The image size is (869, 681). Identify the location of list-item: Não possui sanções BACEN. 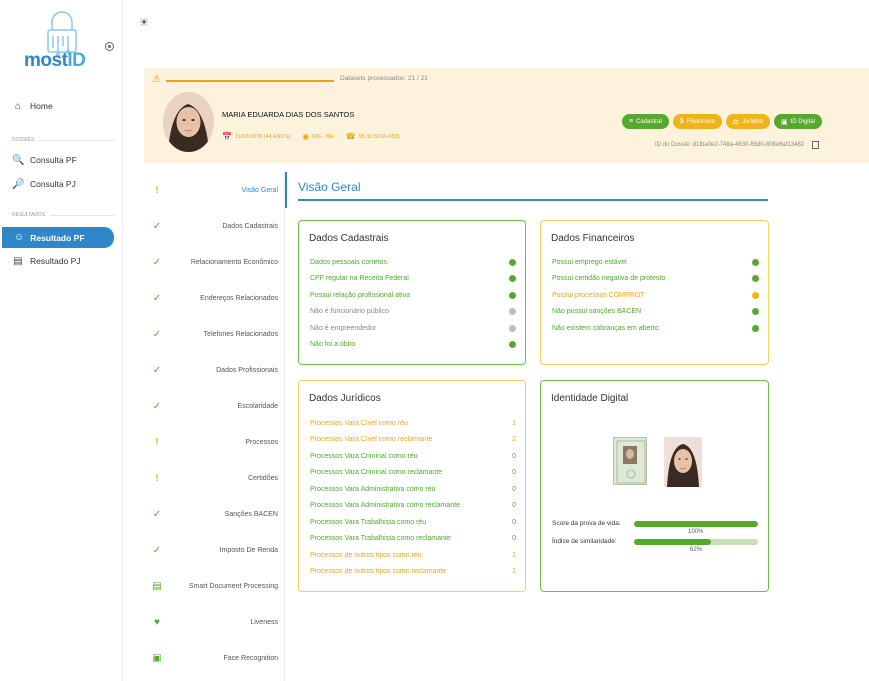
(655, 312).